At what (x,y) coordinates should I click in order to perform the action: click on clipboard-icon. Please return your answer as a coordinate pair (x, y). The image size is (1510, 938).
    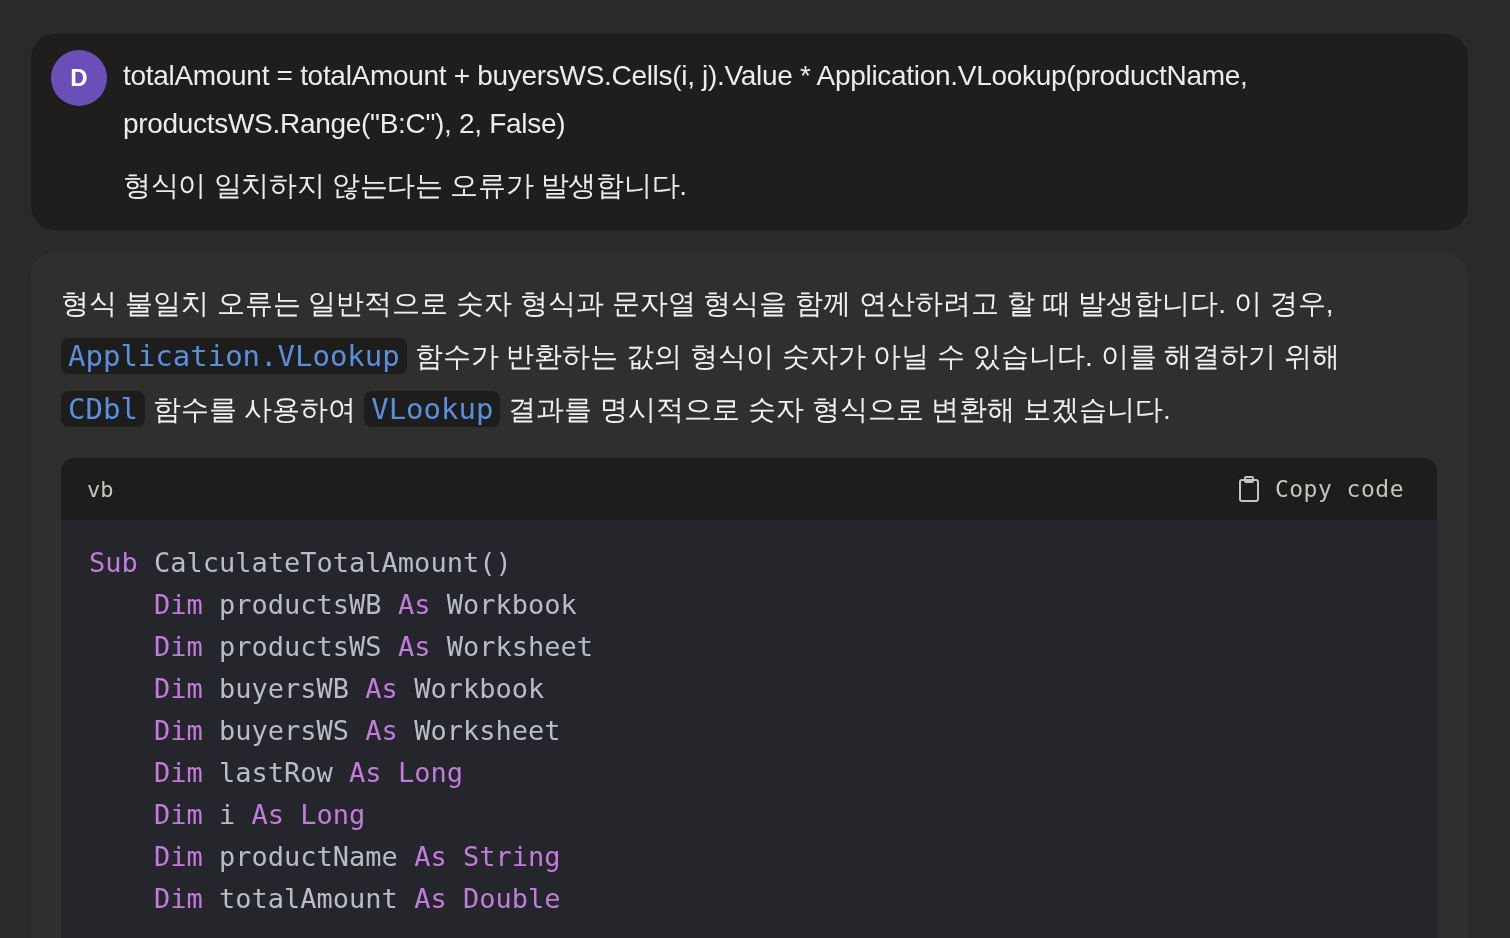
    Looking at the image, I should click on (1248, 489).